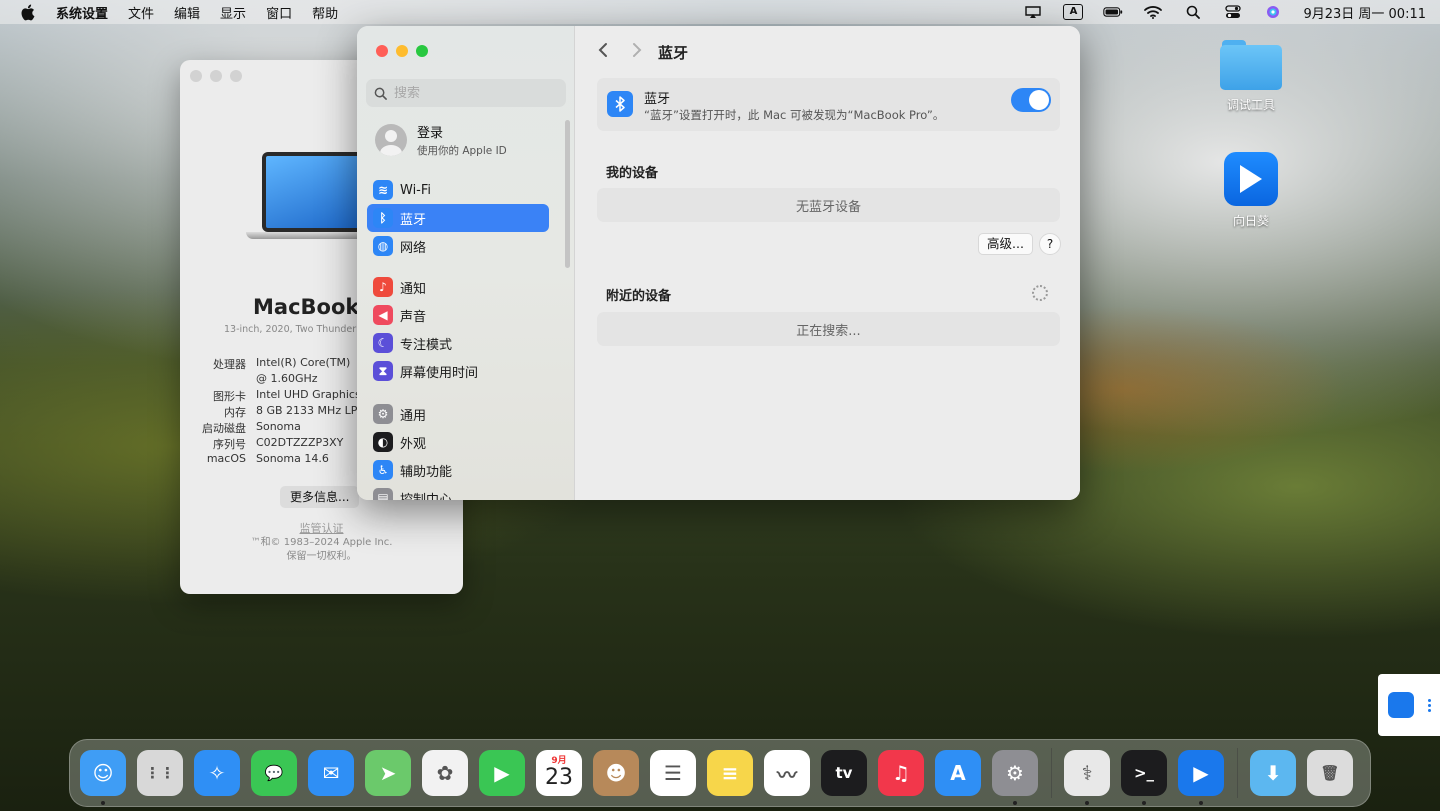 Image resolution: width=1440 pixels, height=811 pixels. I want to click on safari-icon: ✧, so click(217, 773).